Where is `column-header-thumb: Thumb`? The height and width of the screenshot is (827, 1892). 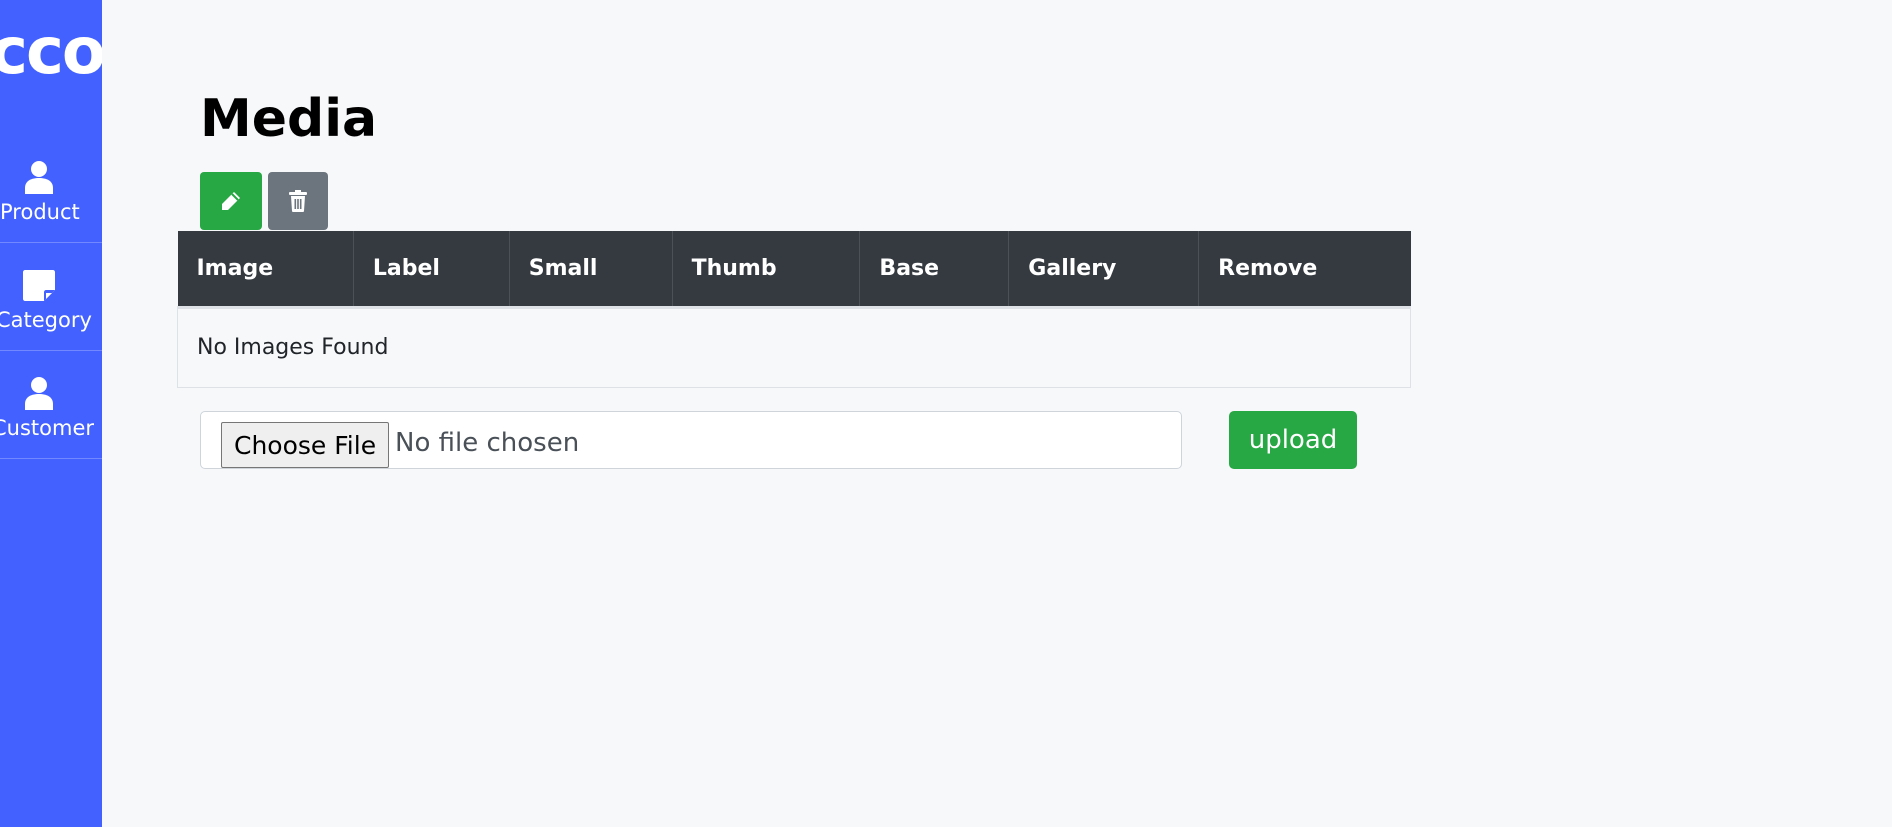
column-header-thumb: Thumb is located at coordinates (766, 270).